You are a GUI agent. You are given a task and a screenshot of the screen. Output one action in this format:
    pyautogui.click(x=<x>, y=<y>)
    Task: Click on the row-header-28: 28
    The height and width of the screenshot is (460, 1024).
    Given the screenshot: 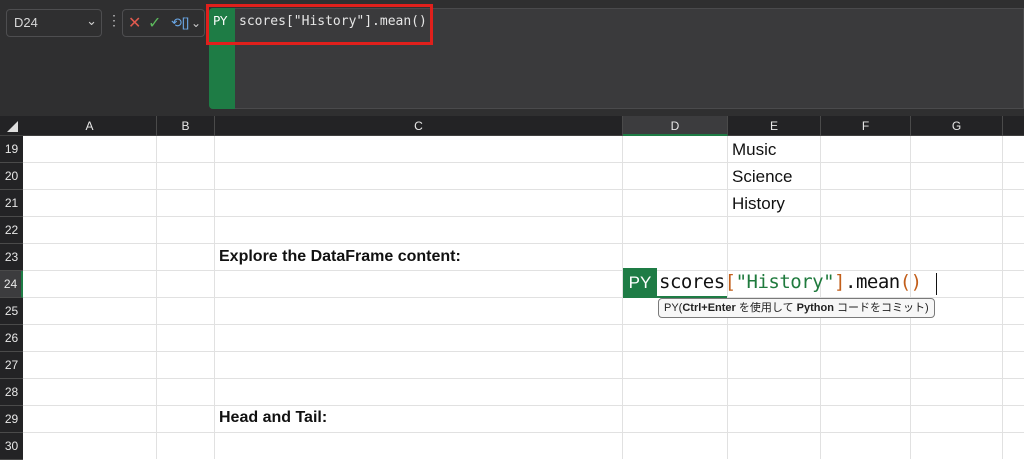 What is the action you would take?
    pyautogui.click(x=11, y=392)
    